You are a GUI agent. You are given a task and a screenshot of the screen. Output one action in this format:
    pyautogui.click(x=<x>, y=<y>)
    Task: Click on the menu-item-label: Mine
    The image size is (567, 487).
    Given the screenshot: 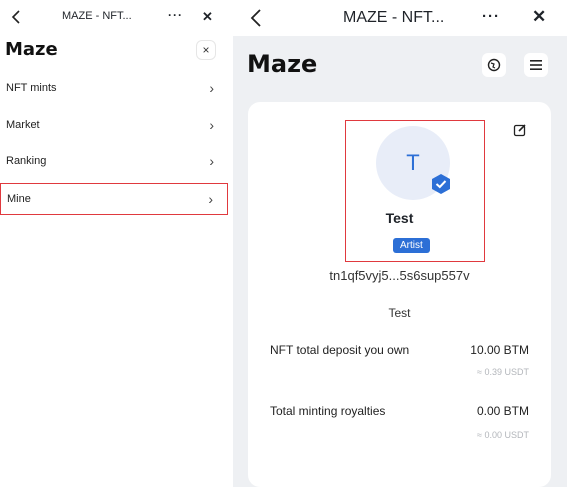 What is the action you would take?
    pyautogui.click(x=19, y=199)
    